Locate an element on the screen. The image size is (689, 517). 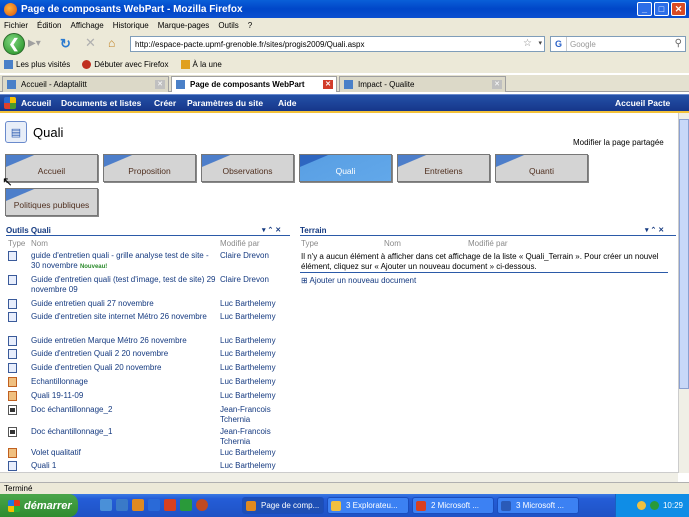
quicklaunch-excel-icon is located at coordinates (186, 505).